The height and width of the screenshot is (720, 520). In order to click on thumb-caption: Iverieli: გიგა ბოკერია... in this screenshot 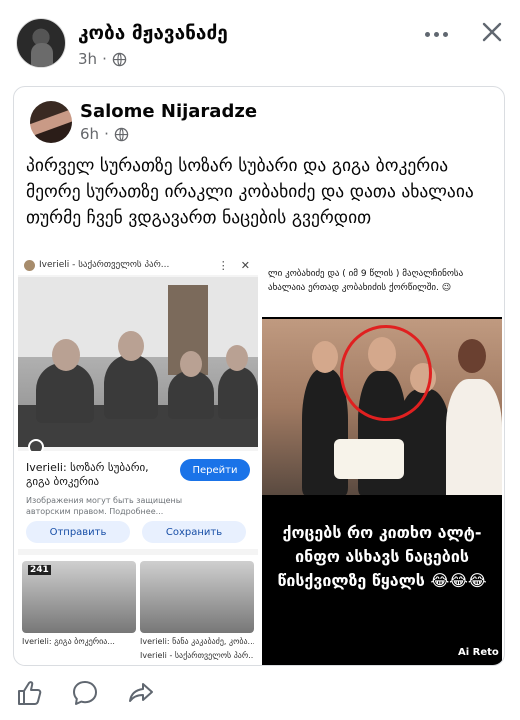, I will do `click(68, 641)`.